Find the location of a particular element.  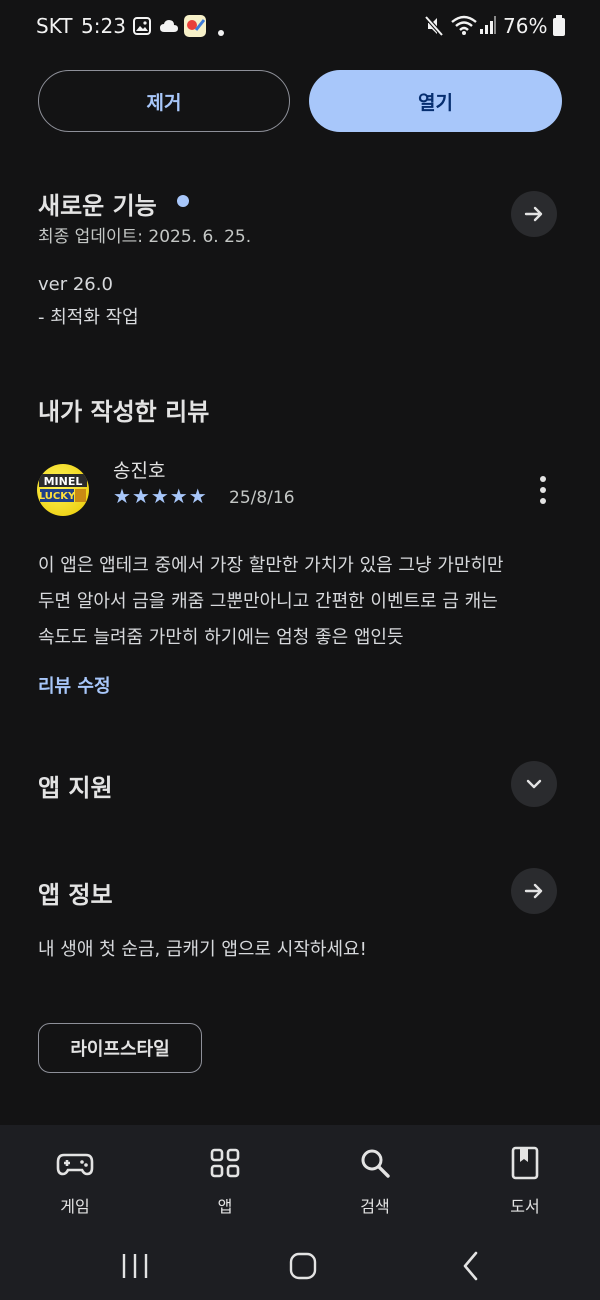

svg-text: MINEL is located at coordinates (63, 481).